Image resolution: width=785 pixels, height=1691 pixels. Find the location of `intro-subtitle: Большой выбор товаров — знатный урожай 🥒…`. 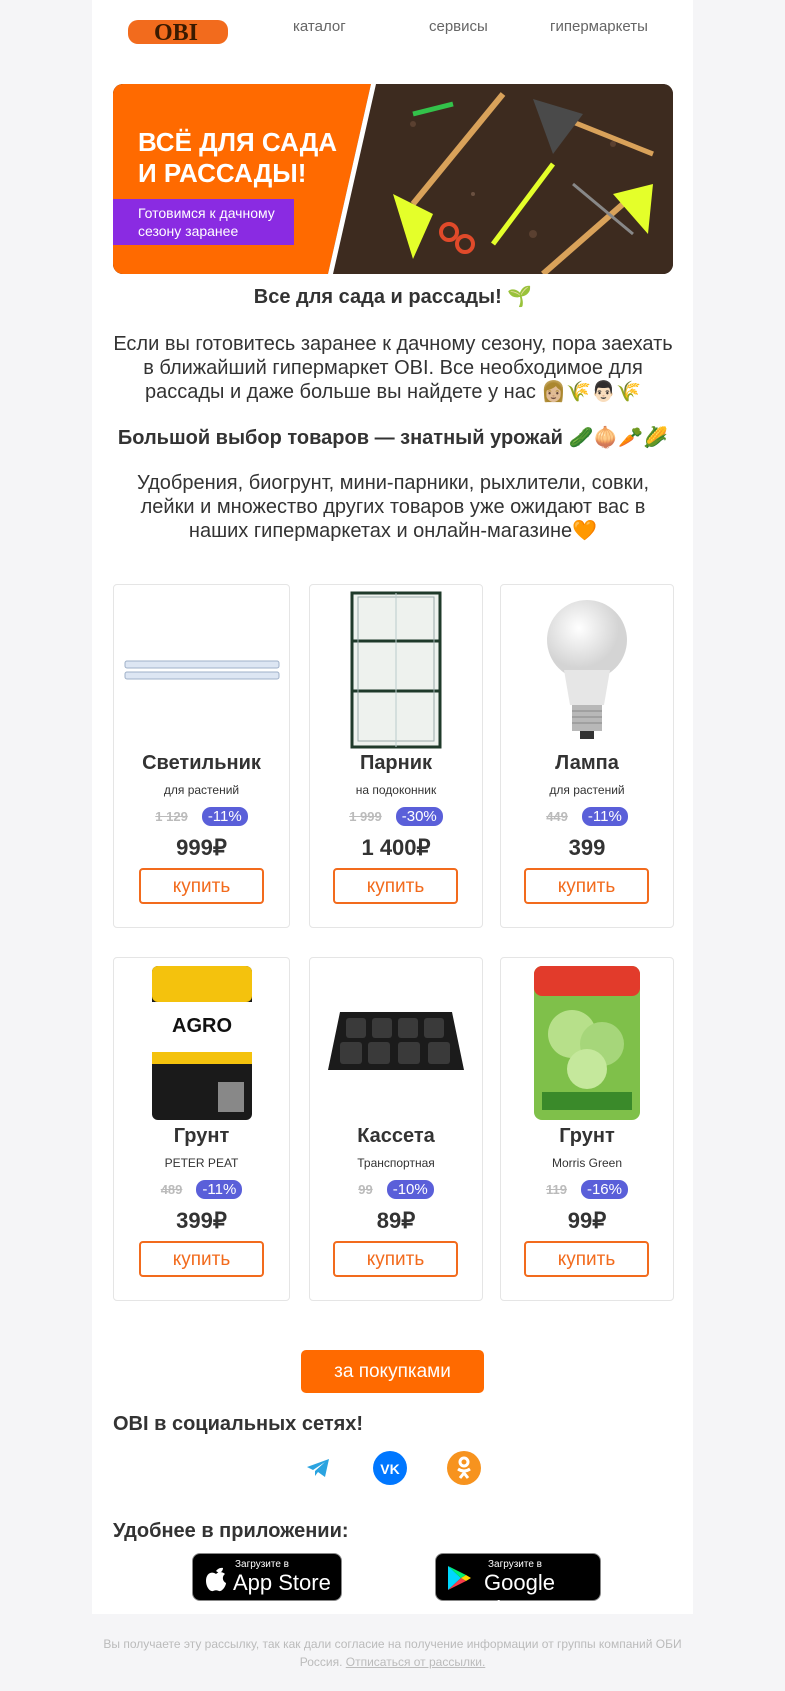

intro-subtitle: Большой выбор товаров — знатный урожай 🥒… is located at coordinates (393, 438).